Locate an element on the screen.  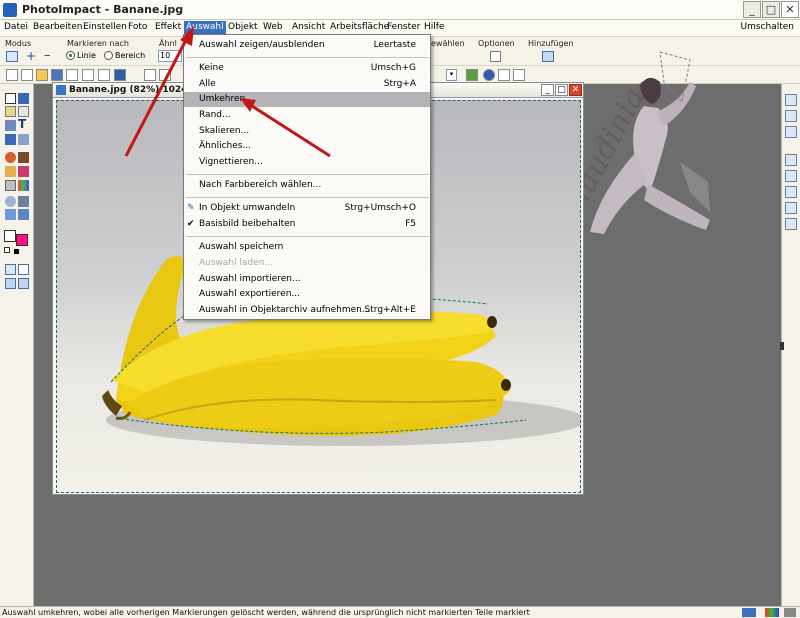
color-mode-icon is located at coordinates (772, 612).